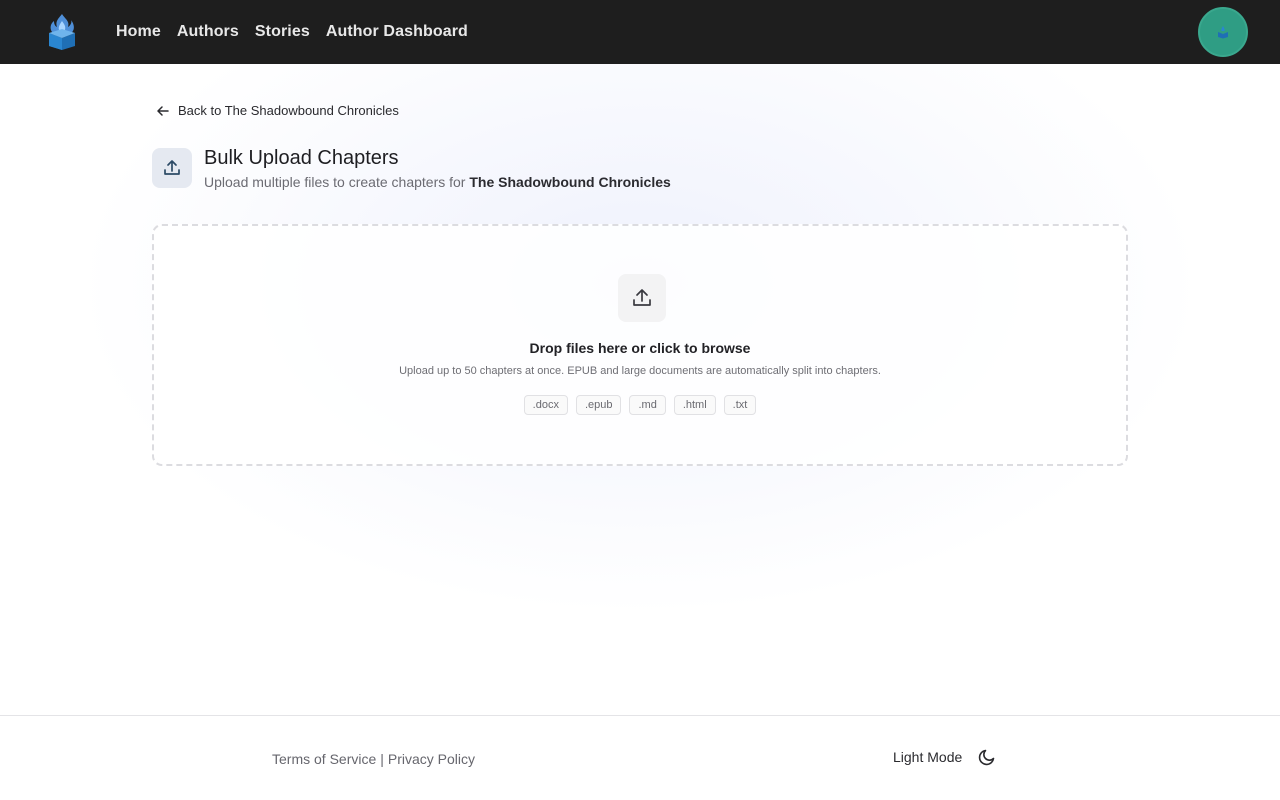  Describe the element at coordinates (208, 32) in the screenshot. I see `nav-authors: Authors` at that location.